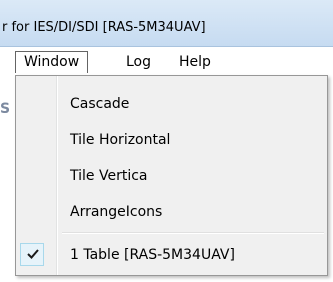 This screenshot has width=333, height=282. What do you see at coordinates (52, 62) in the screenshot?
I see `menu-window: Window` at bounding box center [52, 62].